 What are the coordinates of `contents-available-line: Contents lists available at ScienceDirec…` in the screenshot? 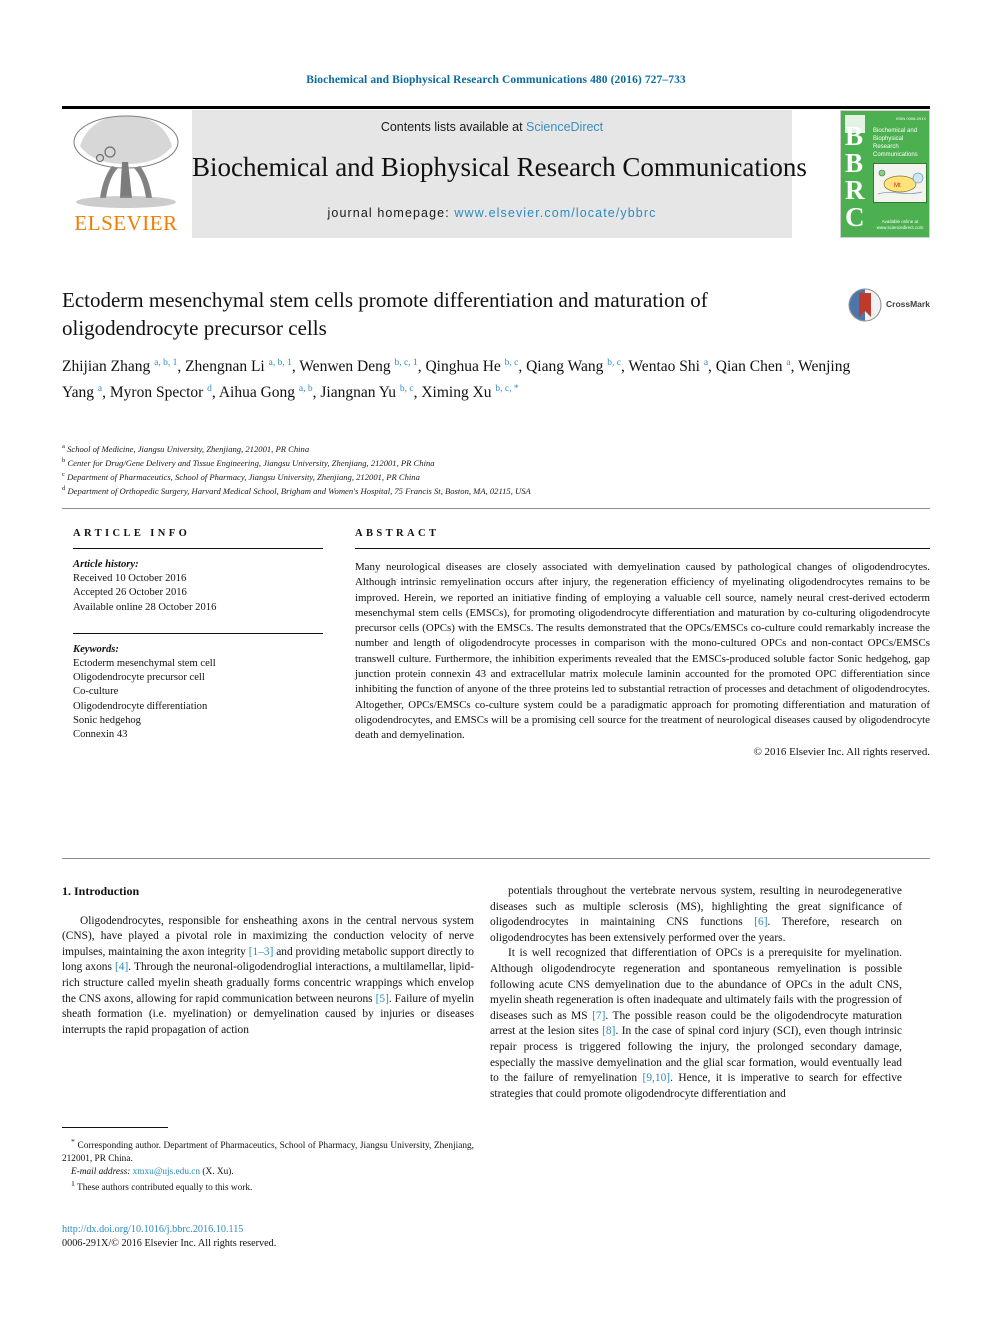 It's located at (492, 127).